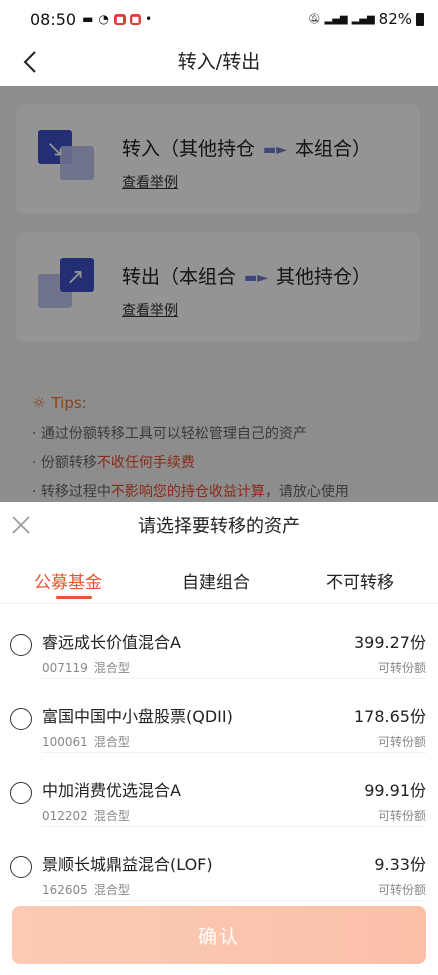  Describe the element at coordinates (395, 790) in the screenshot. I see `fund-amount: 99.91份` at that location.